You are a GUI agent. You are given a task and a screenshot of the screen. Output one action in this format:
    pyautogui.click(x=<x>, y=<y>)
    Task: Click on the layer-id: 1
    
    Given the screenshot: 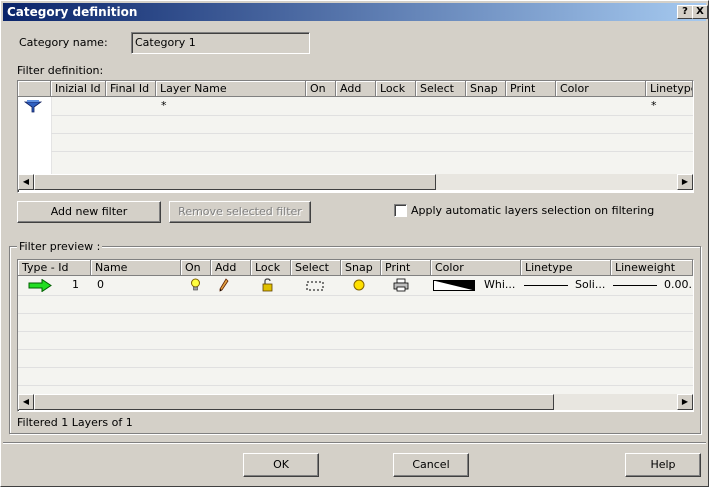 What is the action you would take?
    pyautogui.click(x=75, y=284)
    